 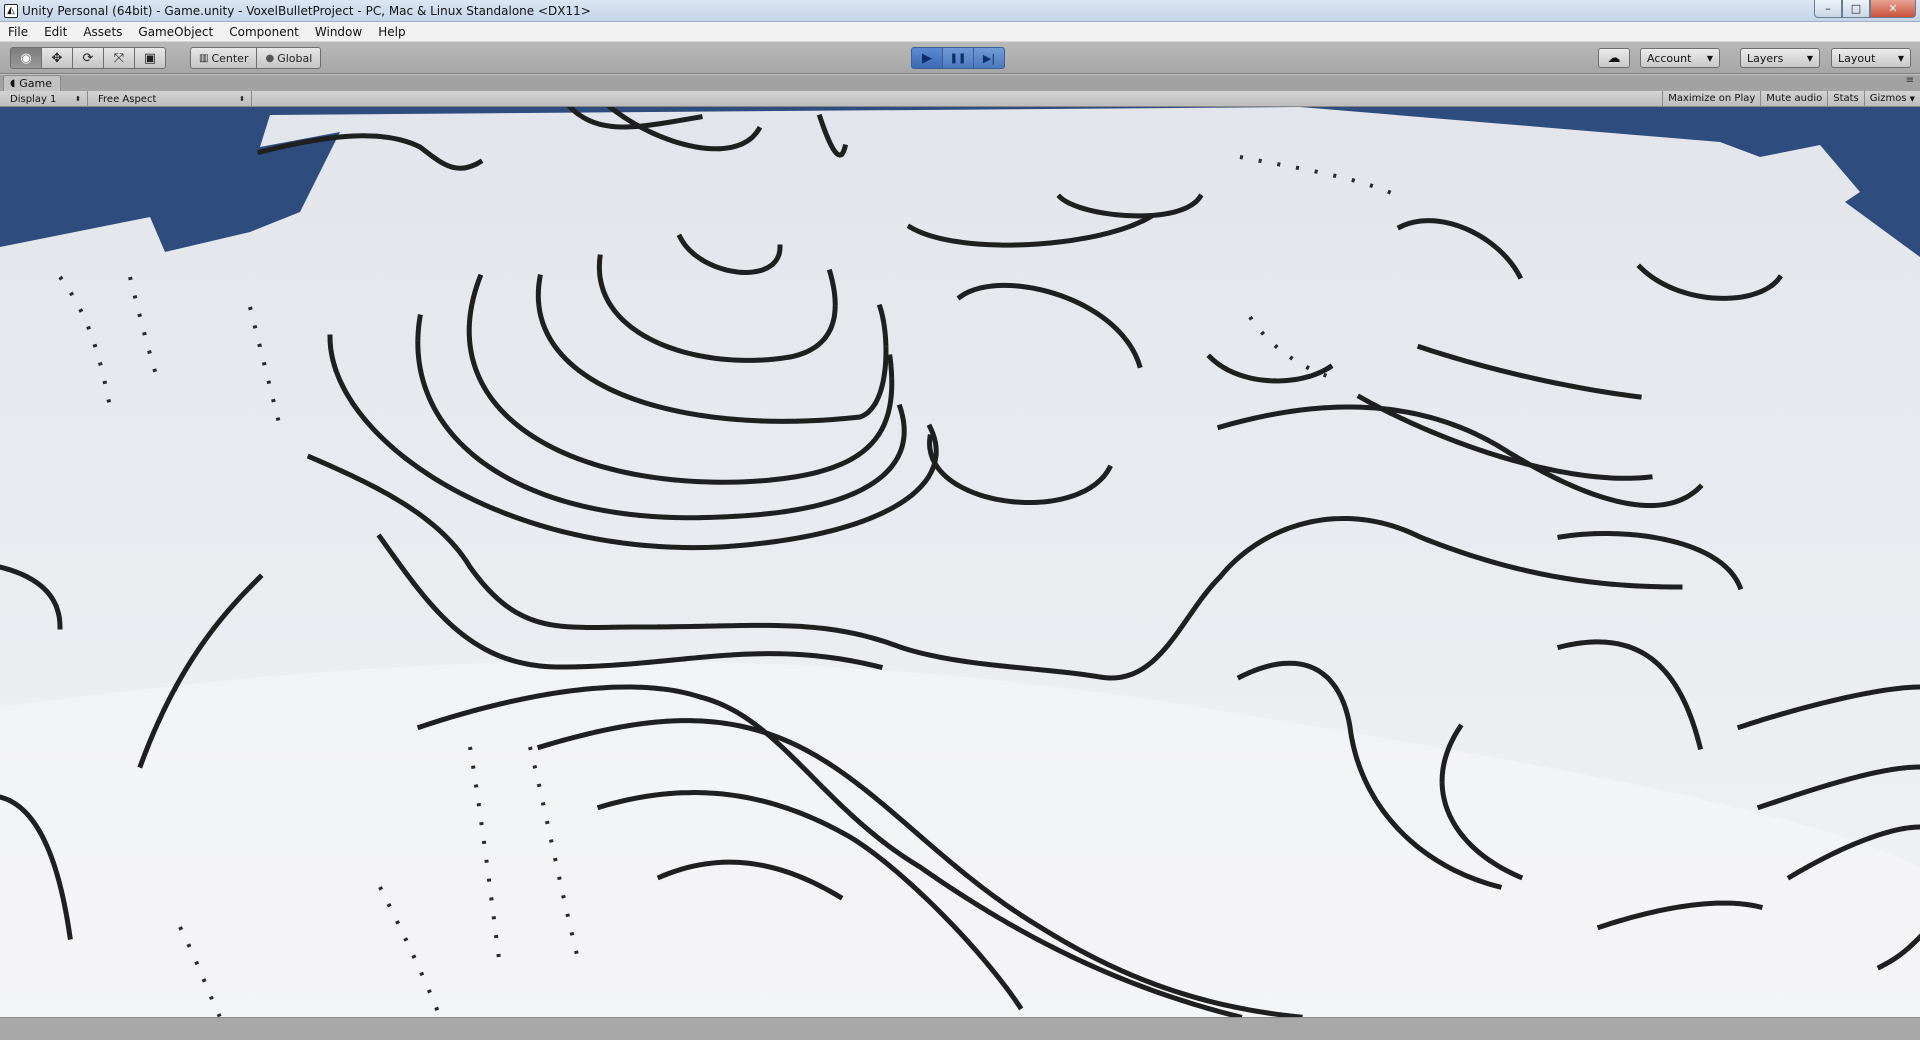 What do you see at coordinates (204, 58) in the screenshot?
I see `center-pivot-icon: ▥` at bounding box center [204, 58].